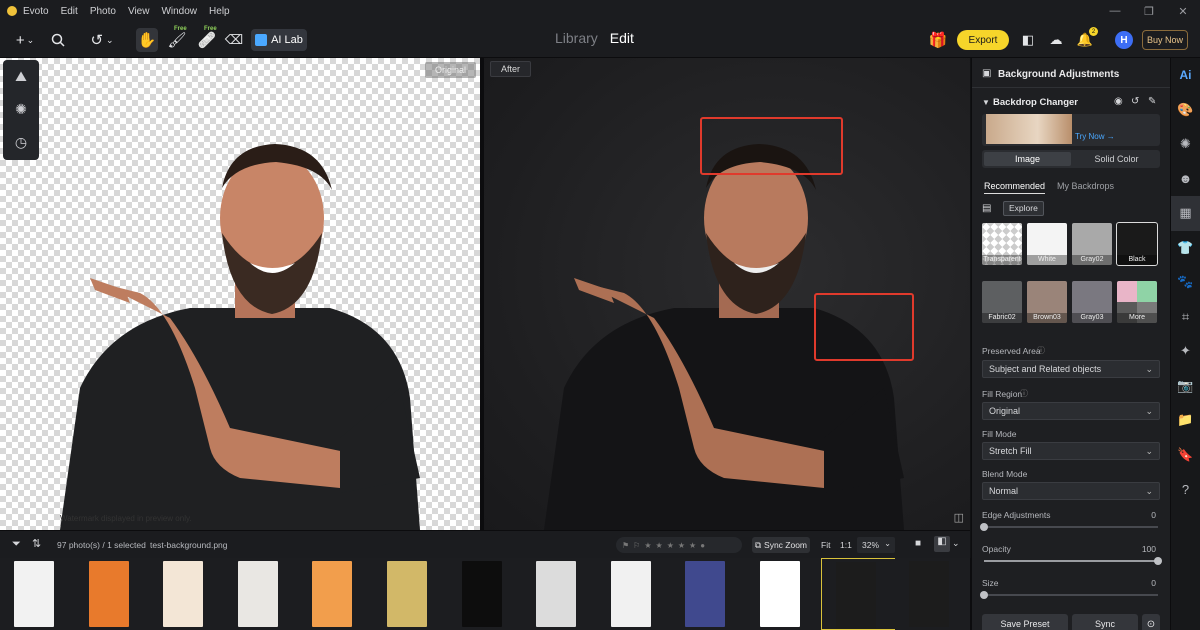 The image size is (1200, 630). Describe the element at coordinates (781, 545) in the screenshot. I see `sync-zoom-button: ⧉ Sync Zoom` at that location.